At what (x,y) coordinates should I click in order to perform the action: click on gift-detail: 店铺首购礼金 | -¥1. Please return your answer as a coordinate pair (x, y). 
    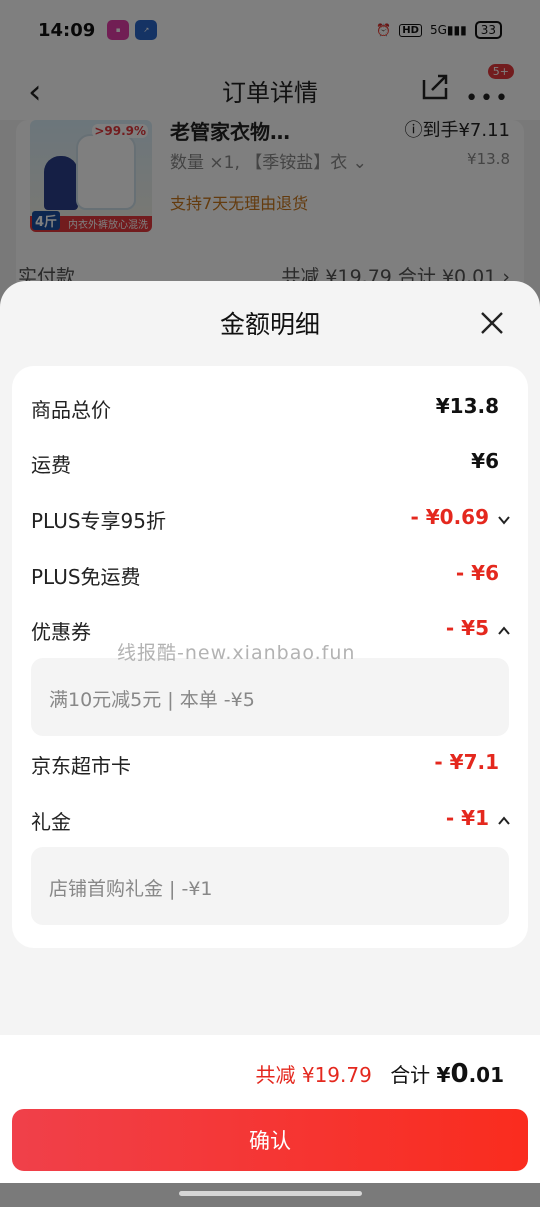
    Looking at the image, I should click on (131, 889).